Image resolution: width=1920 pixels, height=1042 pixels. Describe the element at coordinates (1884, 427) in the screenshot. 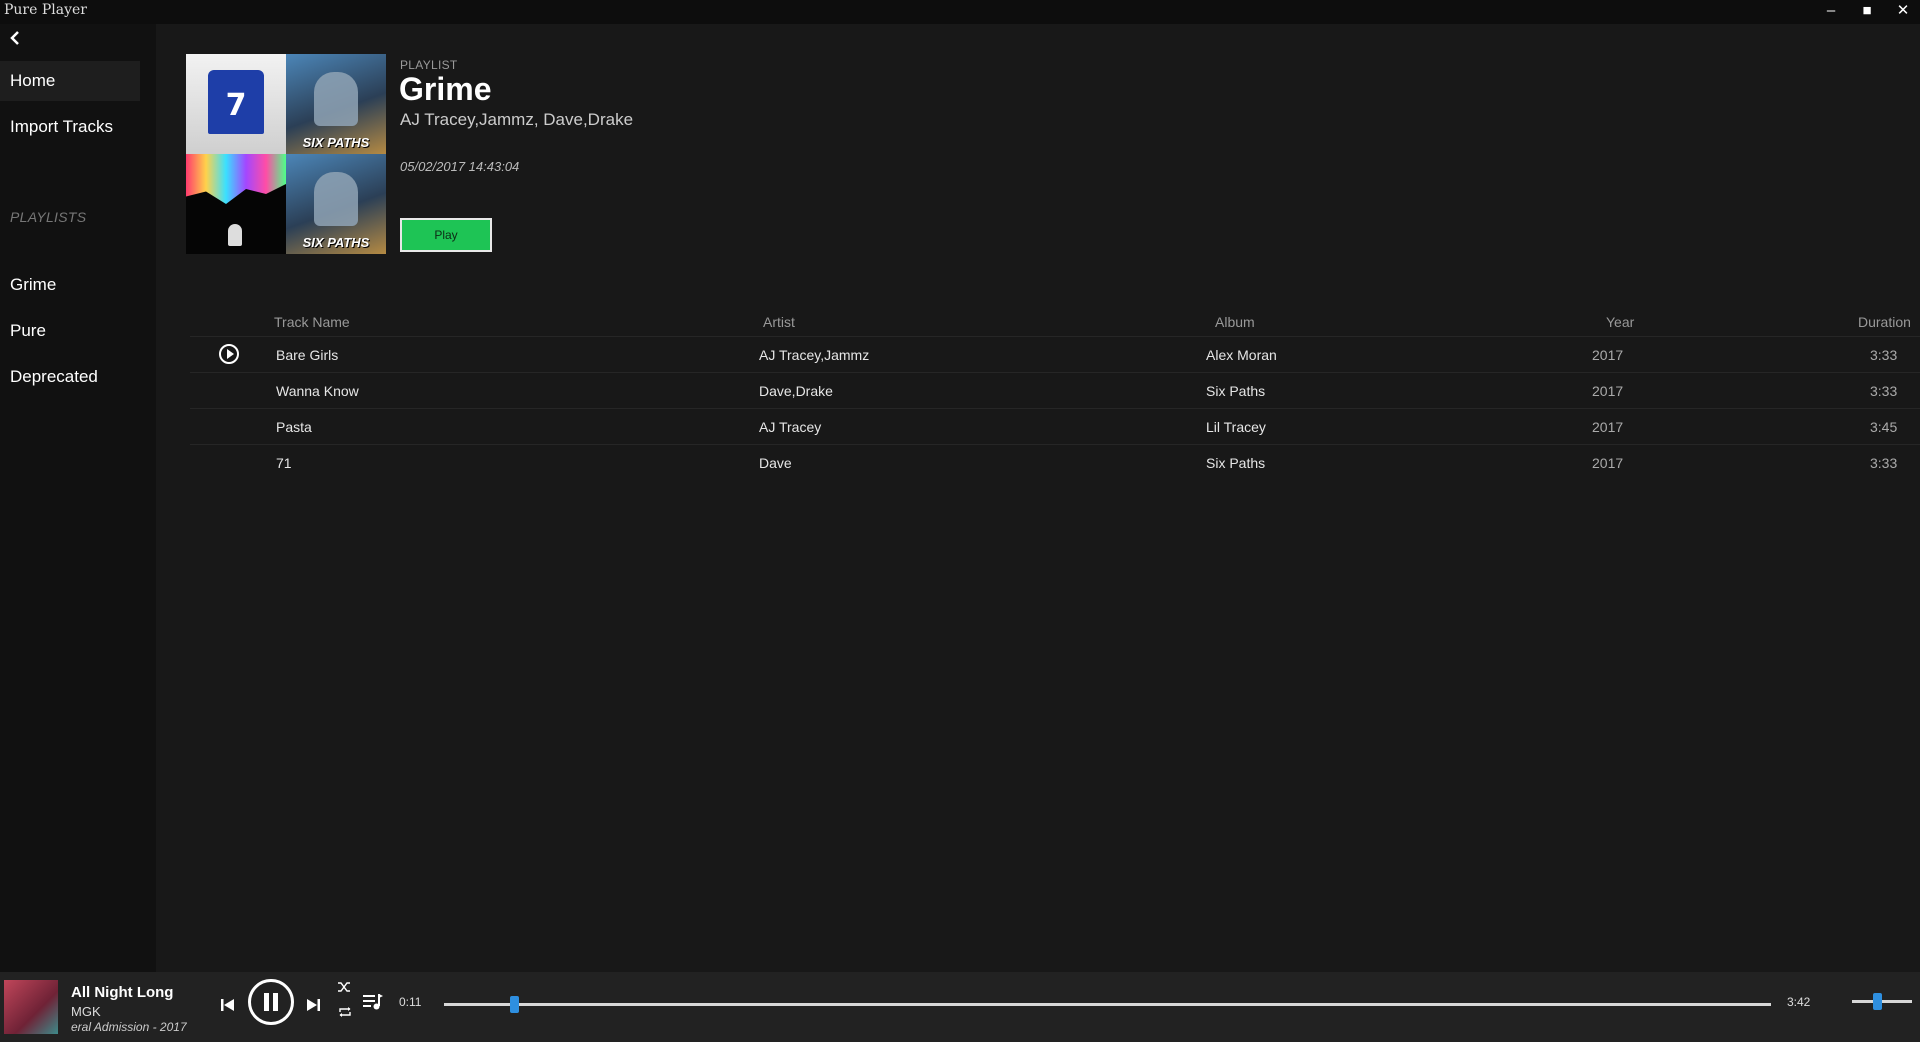

I see `track-duration: 3:45` at that location.